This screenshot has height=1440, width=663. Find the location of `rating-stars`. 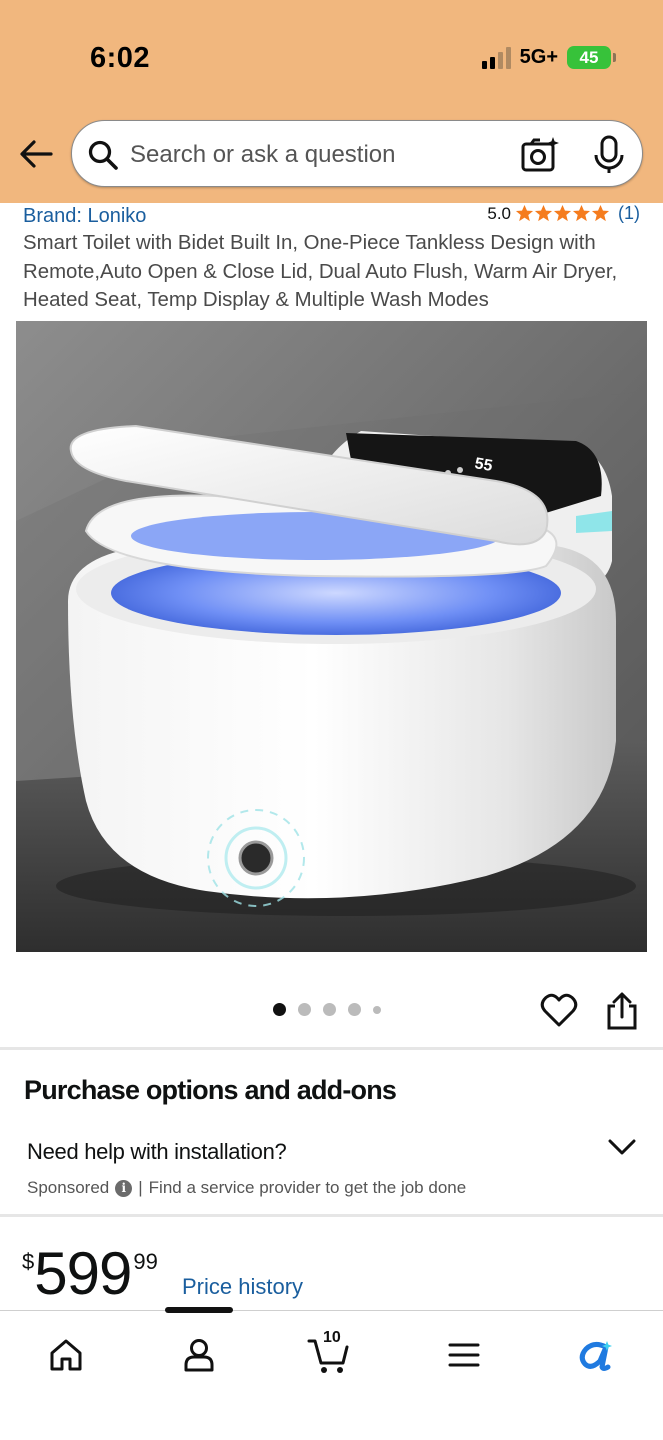

rating-stars is located at coordinates (562, 213).